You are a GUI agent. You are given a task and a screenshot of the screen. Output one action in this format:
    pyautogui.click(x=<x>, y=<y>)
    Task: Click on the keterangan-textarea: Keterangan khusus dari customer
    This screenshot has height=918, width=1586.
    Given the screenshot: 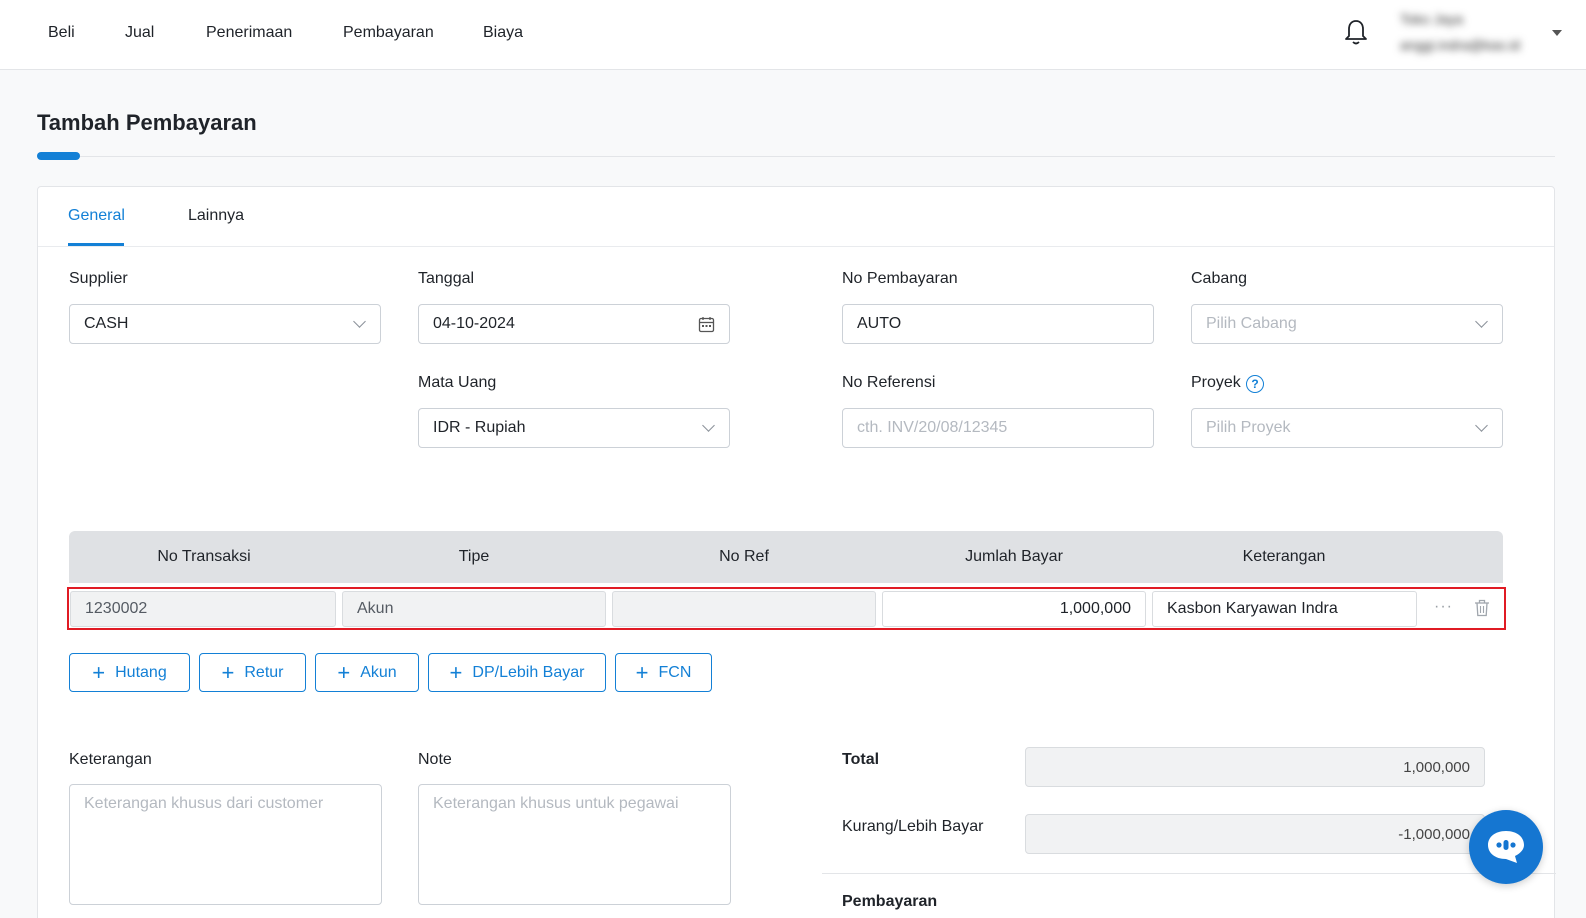 What is the action you would take?
    pyautogui.click(x=225, y=844)
    